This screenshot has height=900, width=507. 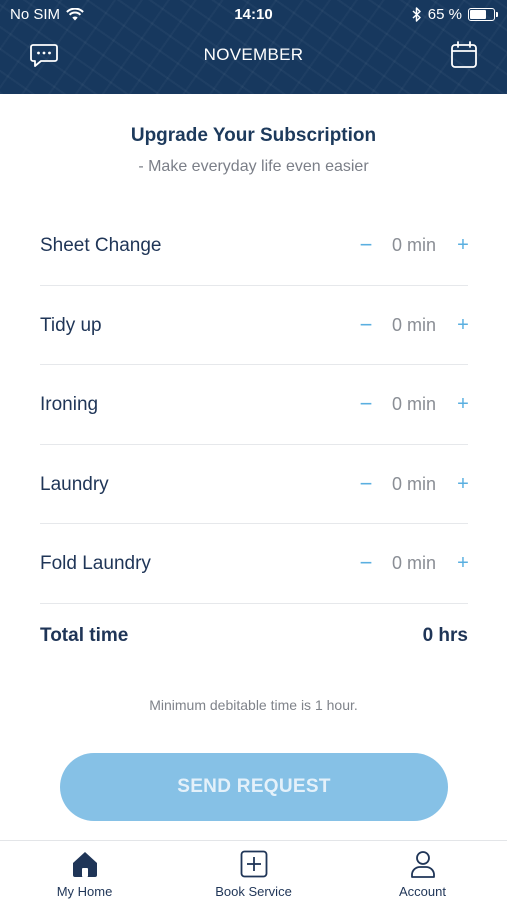 I want to click on upgrade-subtitle: - Make everyday life even easier, so click(x=253, y=166).